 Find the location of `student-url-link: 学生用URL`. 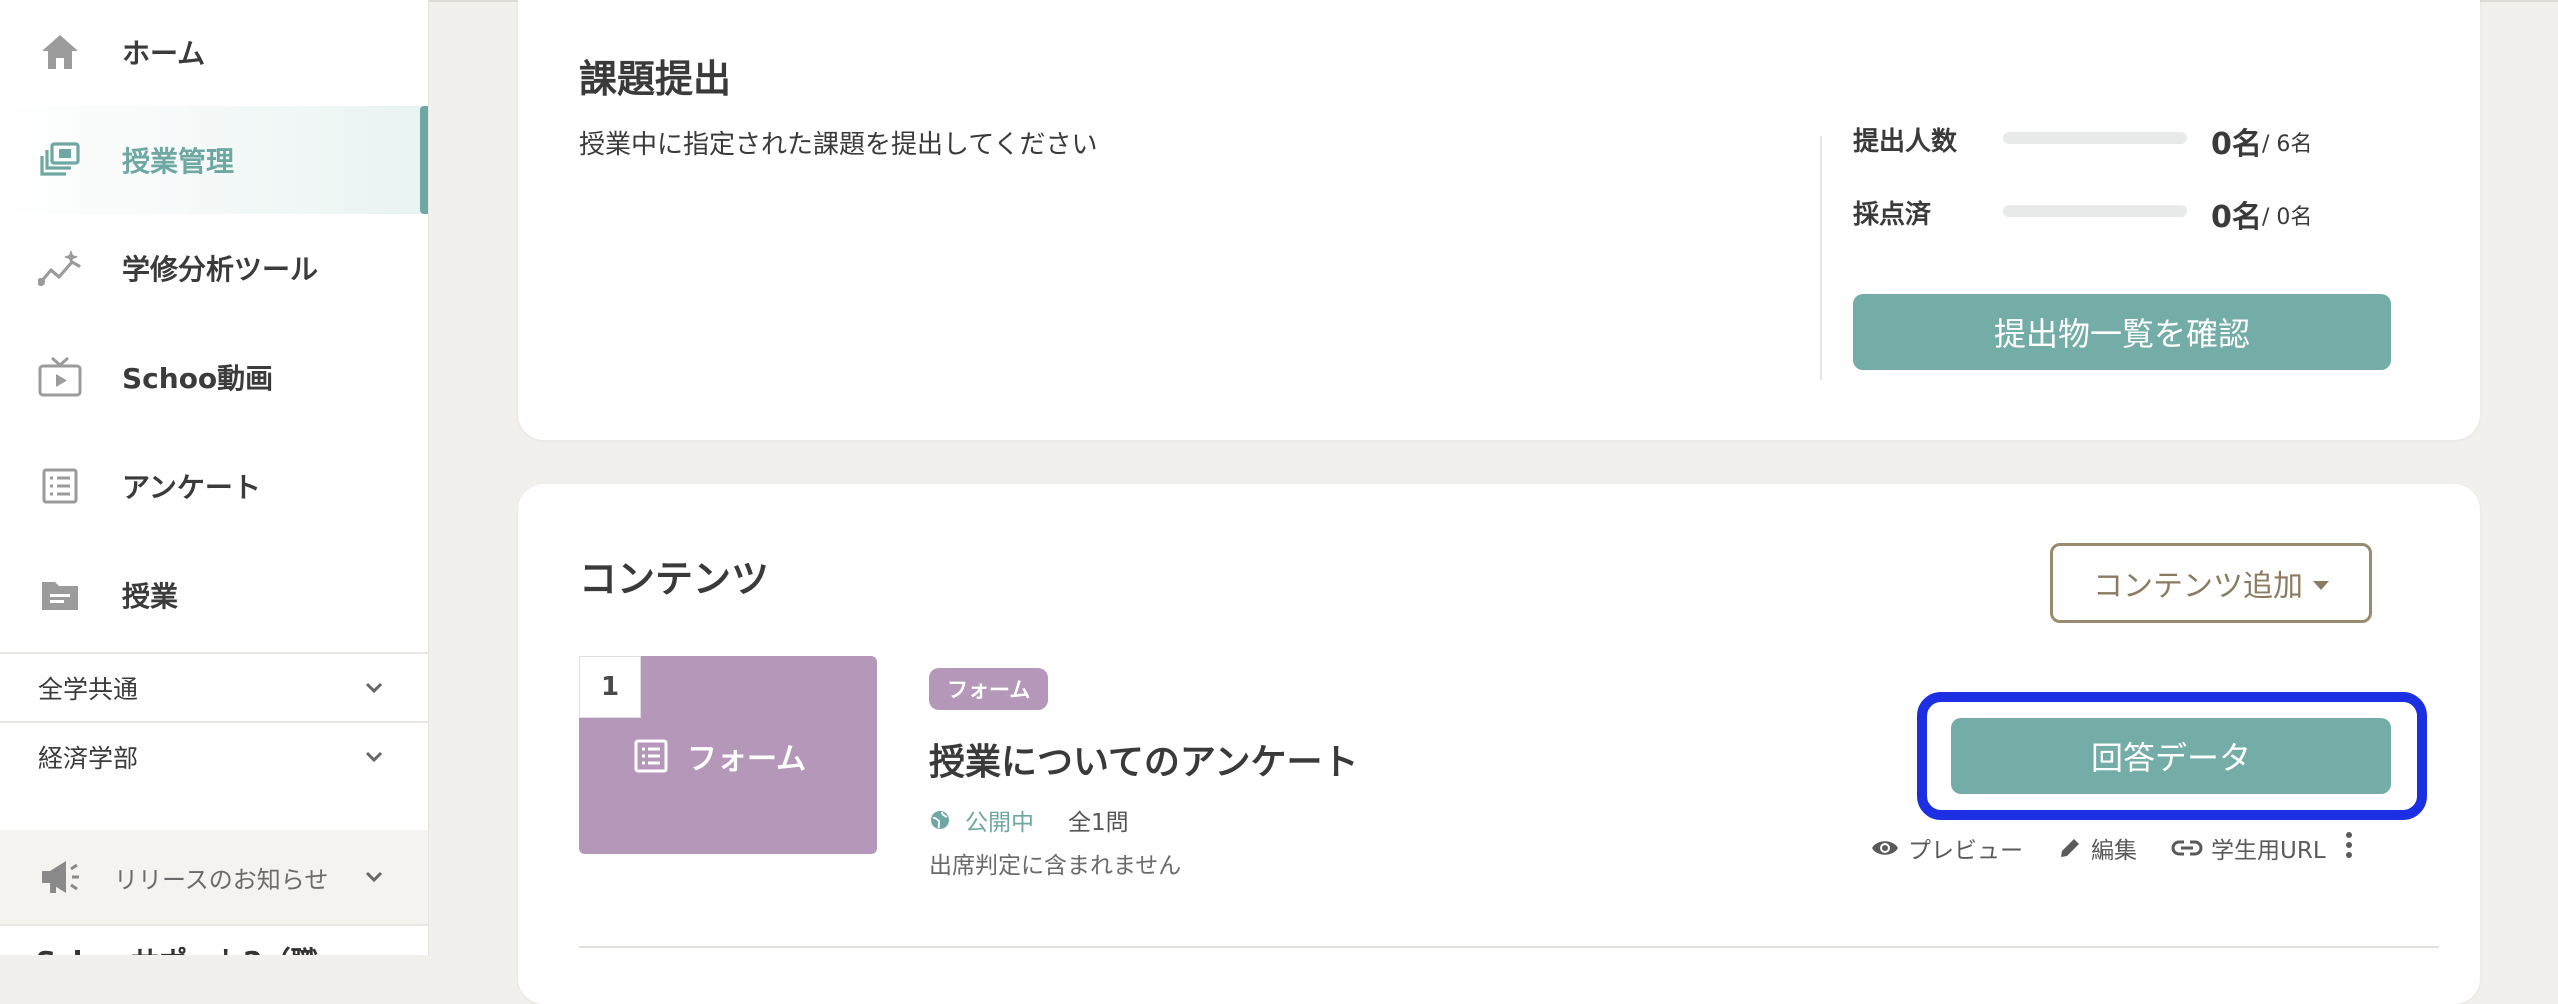

student-url-link: 学生用URL is located at coordinates (2248, 848).